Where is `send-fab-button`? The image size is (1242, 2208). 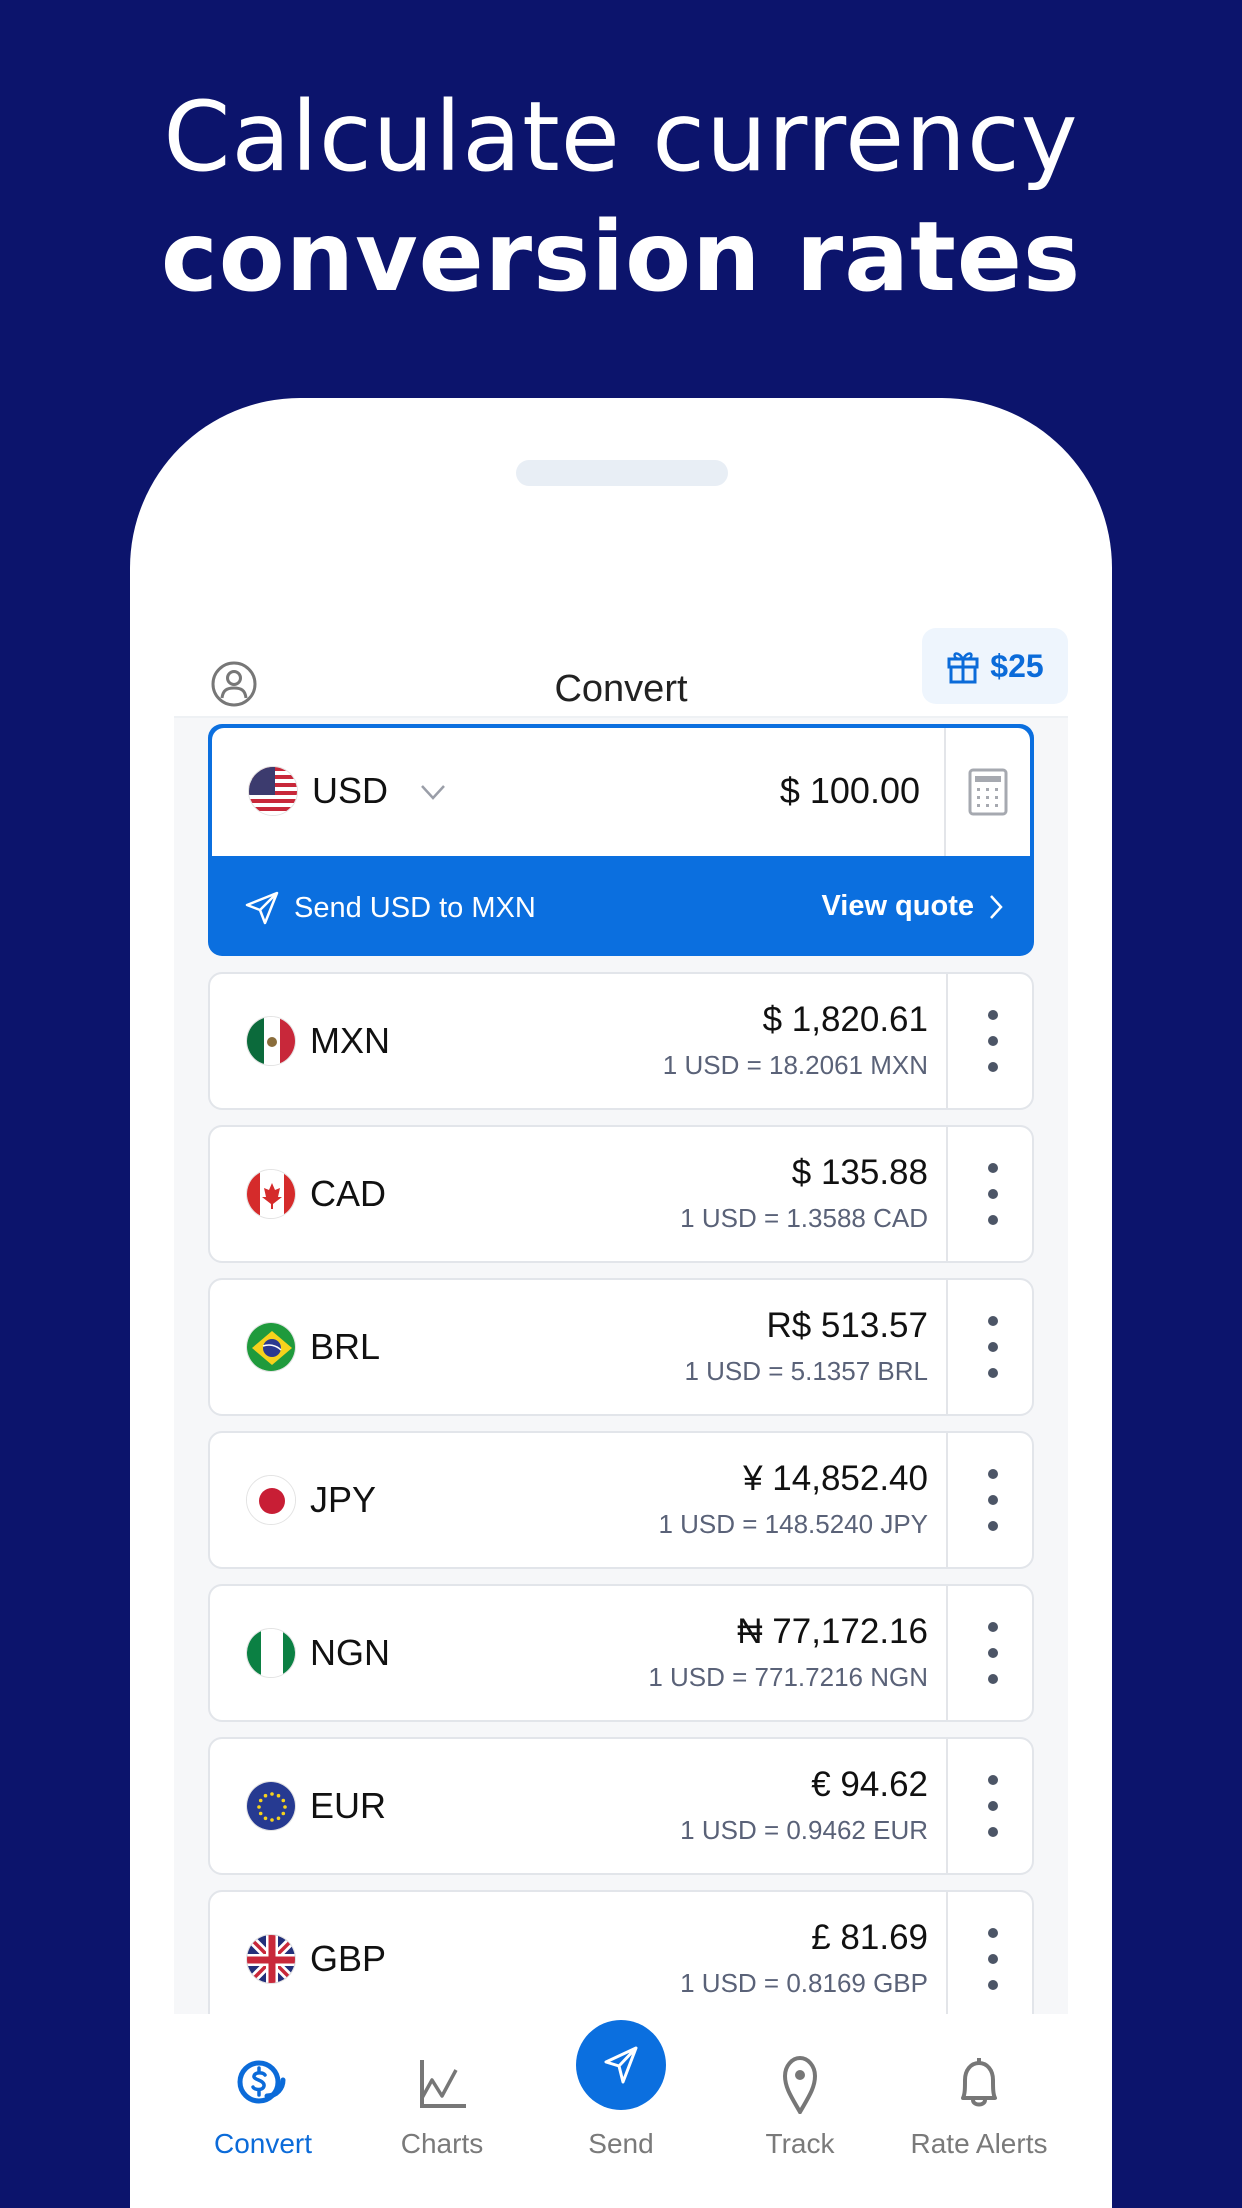 send-fab-button is located at coordinates (621, 2065).